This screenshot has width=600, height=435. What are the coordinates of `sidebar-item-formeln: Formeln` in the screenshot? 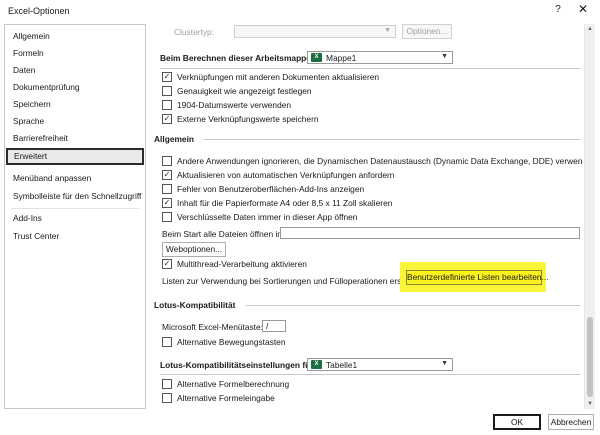 It's located at (75, 53).